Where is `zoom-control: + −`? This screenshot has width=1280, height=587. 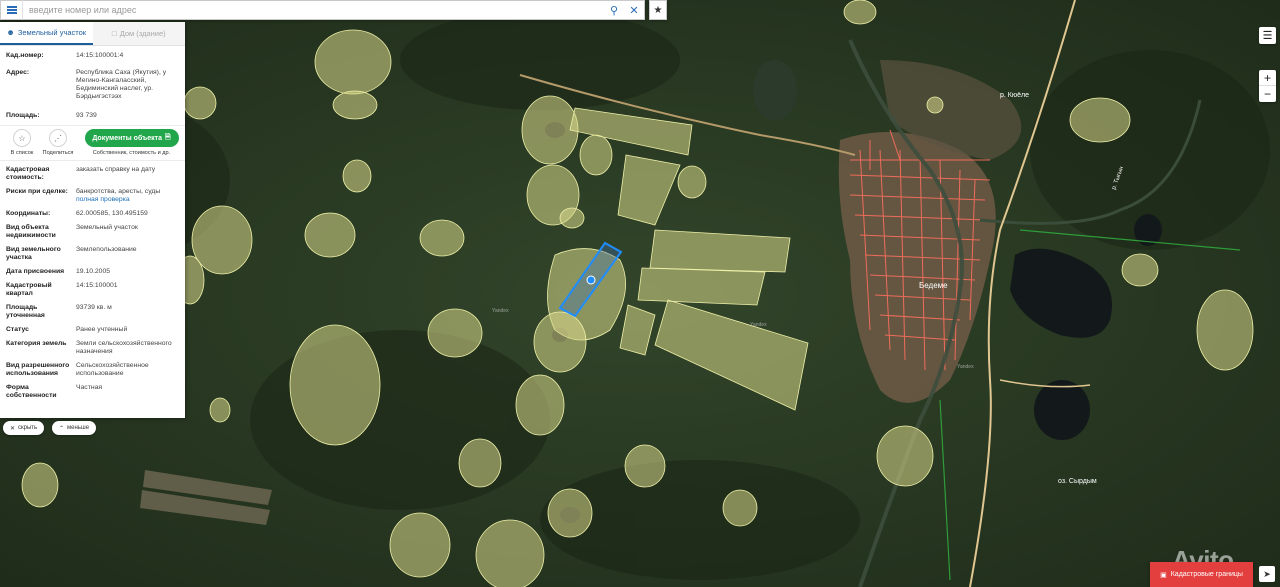 zoom-control: + − is located at coordinates (1267, 86).